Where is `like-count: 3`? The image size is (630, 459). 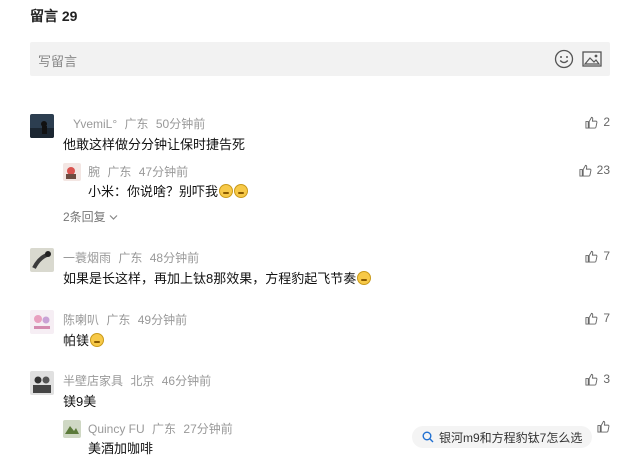 like-count: 3 is located at coordinates (606, 379).